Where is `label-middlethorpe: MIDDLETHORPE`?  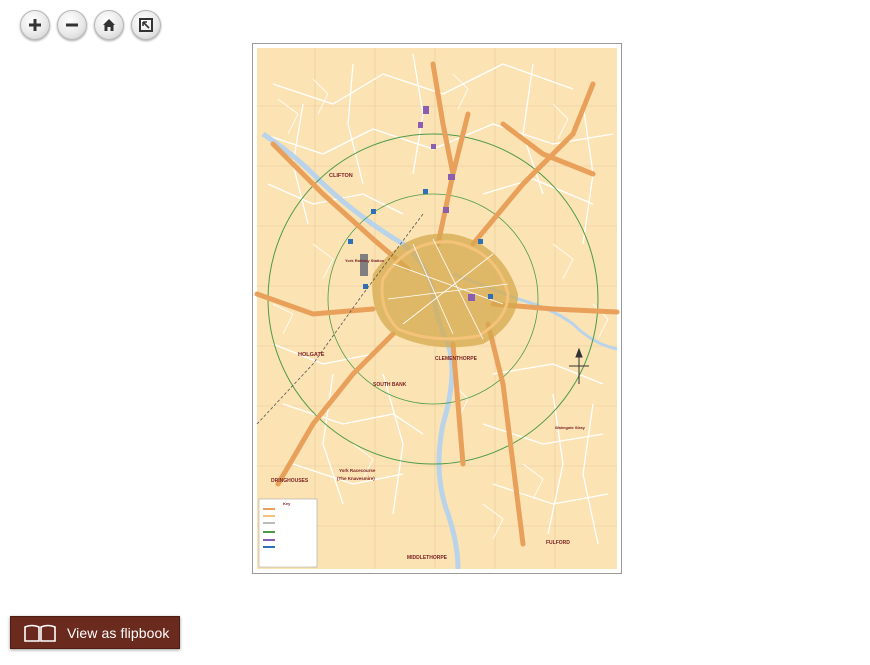 label-middlethorpe: MIDDLETHORPE is located at coordinates (427, 558).